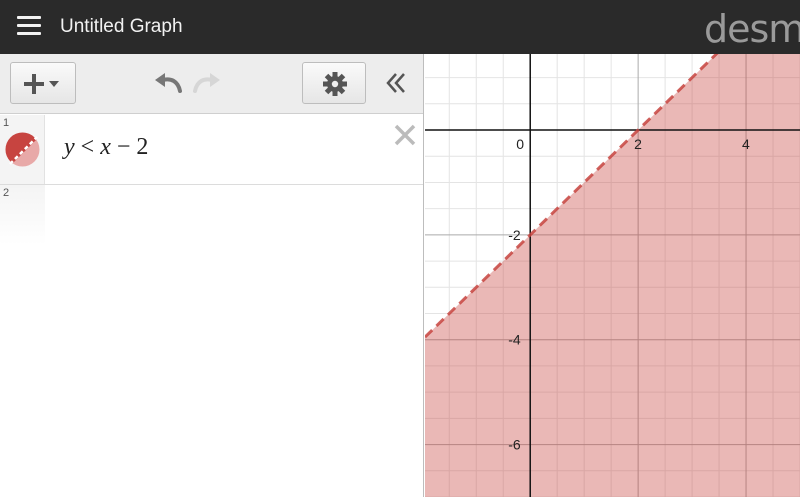 The height and width of the screenshot is (497, 800). I want to click on math-const: 2, so click(142, 147).